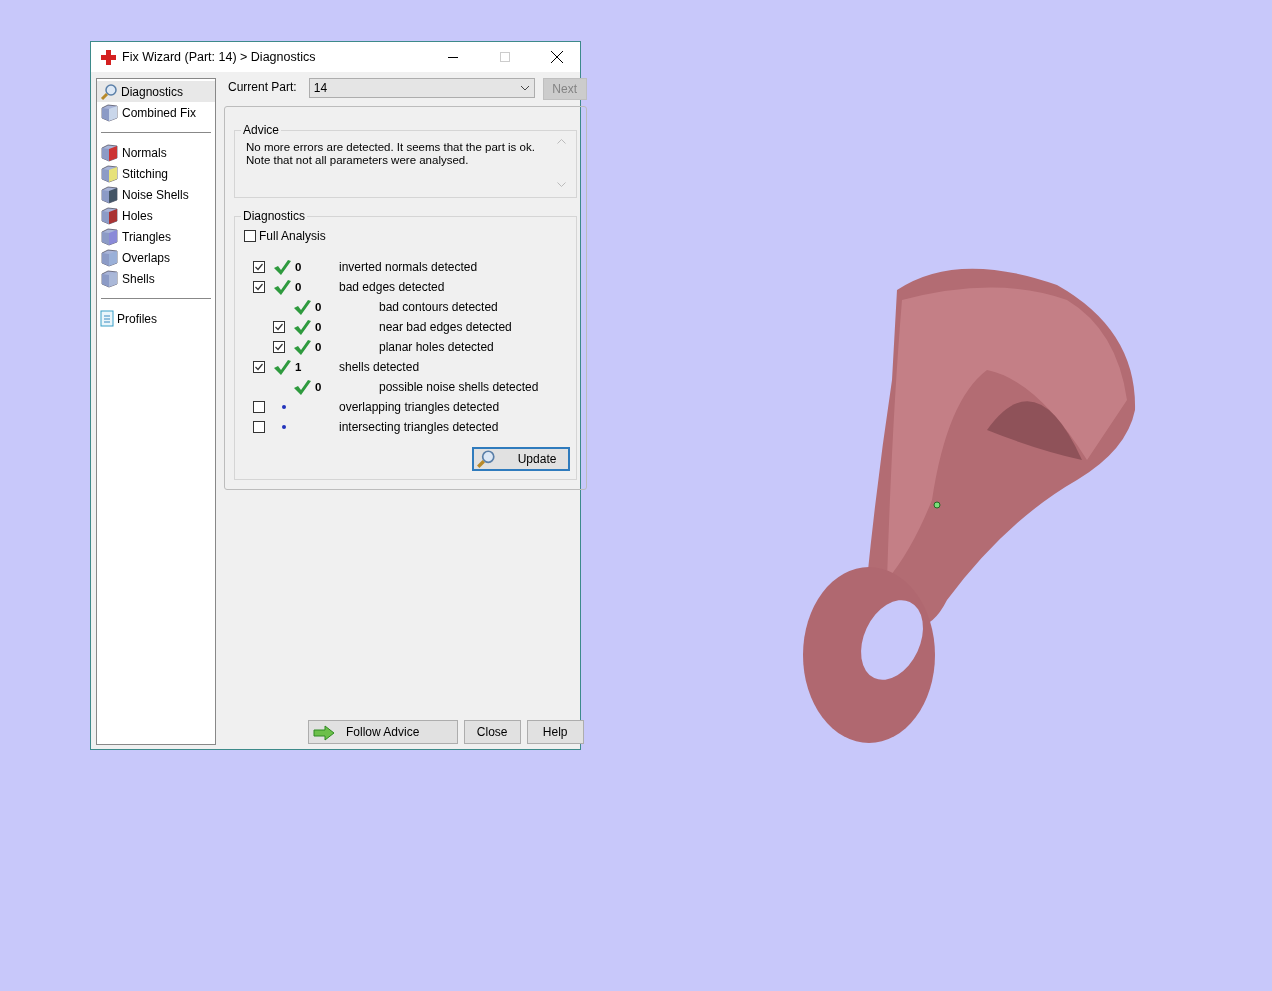 This screenshot has height=991, width=1272. What do you see at coordinates (292, 236) in the screenshot?
I see `checkbox-label: Full Analysis` at bounding box center [292, 236].